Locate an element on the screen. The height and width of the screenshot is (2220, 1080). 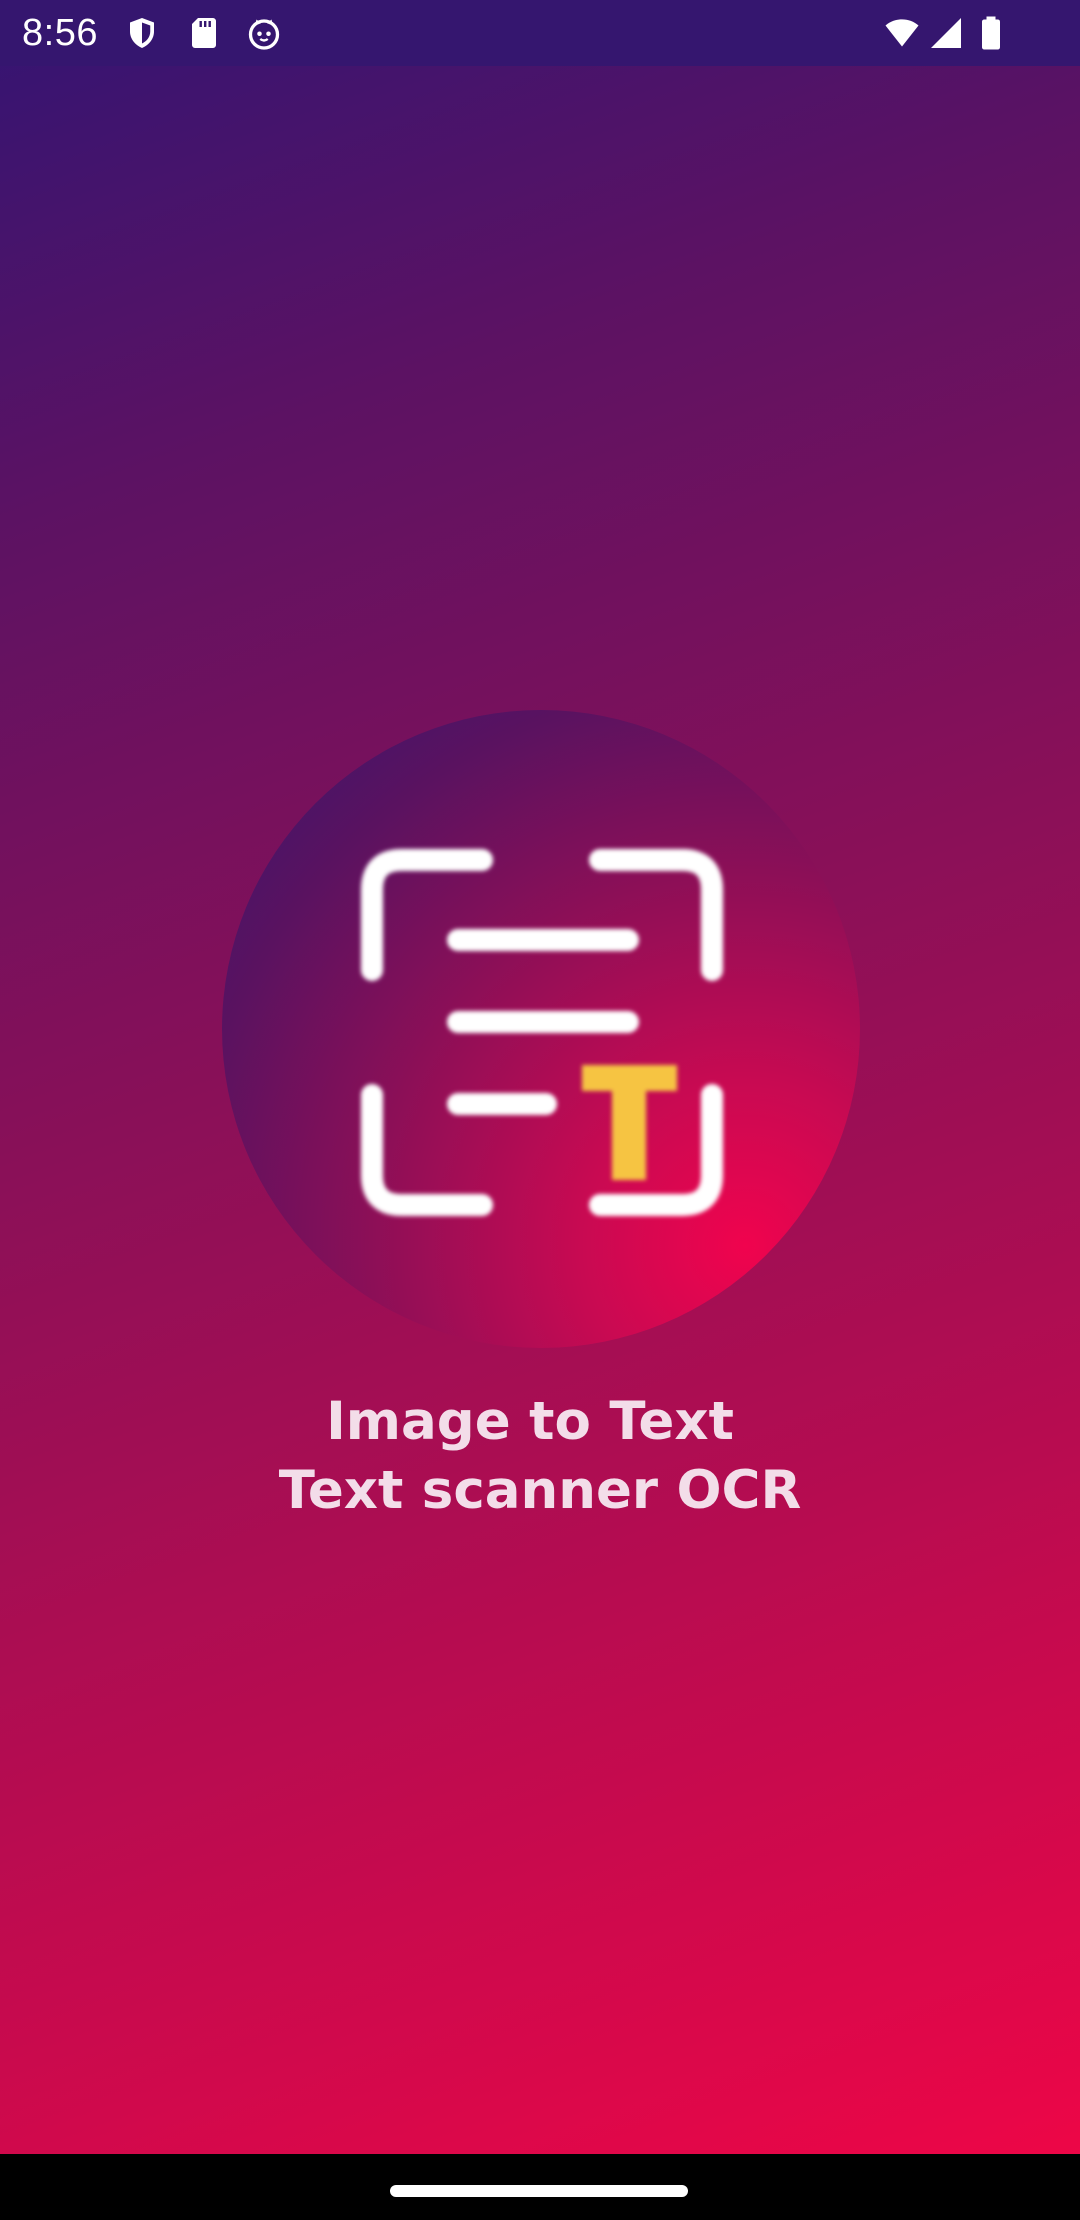
battery-icon is located at coordinates (991, 33).